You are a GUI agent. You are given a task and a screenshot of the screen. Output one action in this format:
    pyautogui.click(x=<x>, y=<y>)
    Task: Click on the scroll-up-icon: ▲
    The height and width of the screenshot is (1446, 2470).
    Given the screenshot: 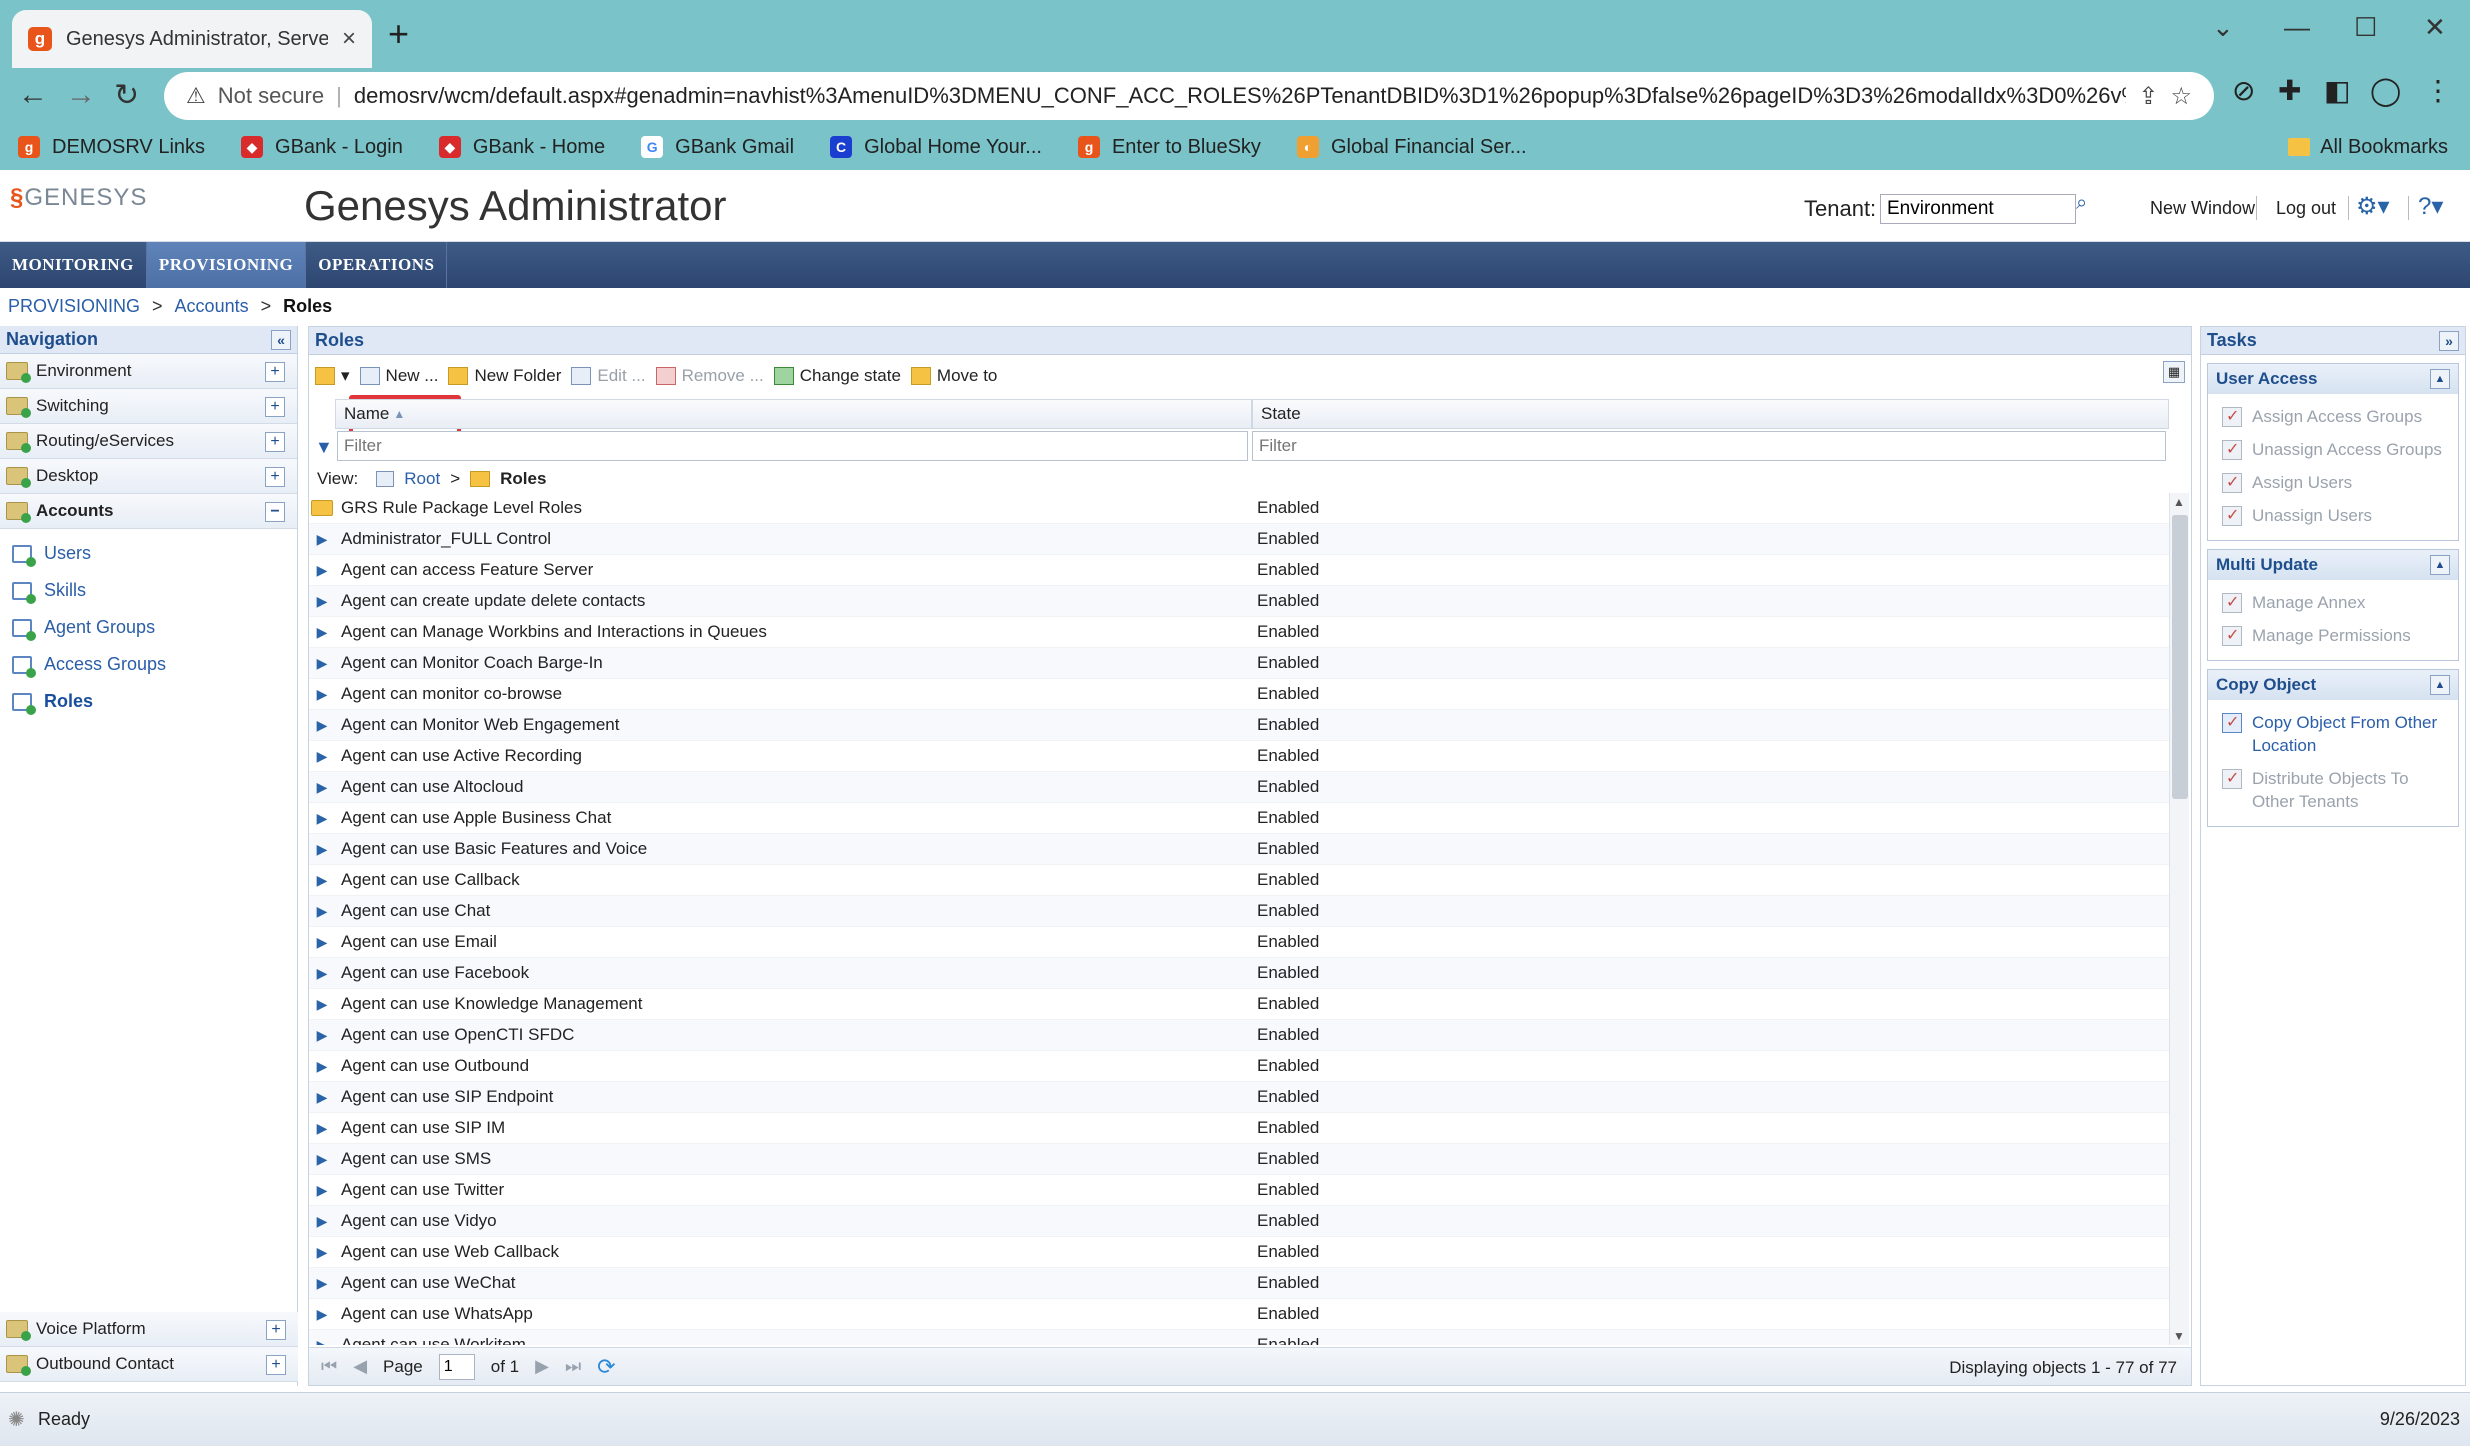 What is the action you would take?
    pyautogui.click(x=2179, y=502)
    